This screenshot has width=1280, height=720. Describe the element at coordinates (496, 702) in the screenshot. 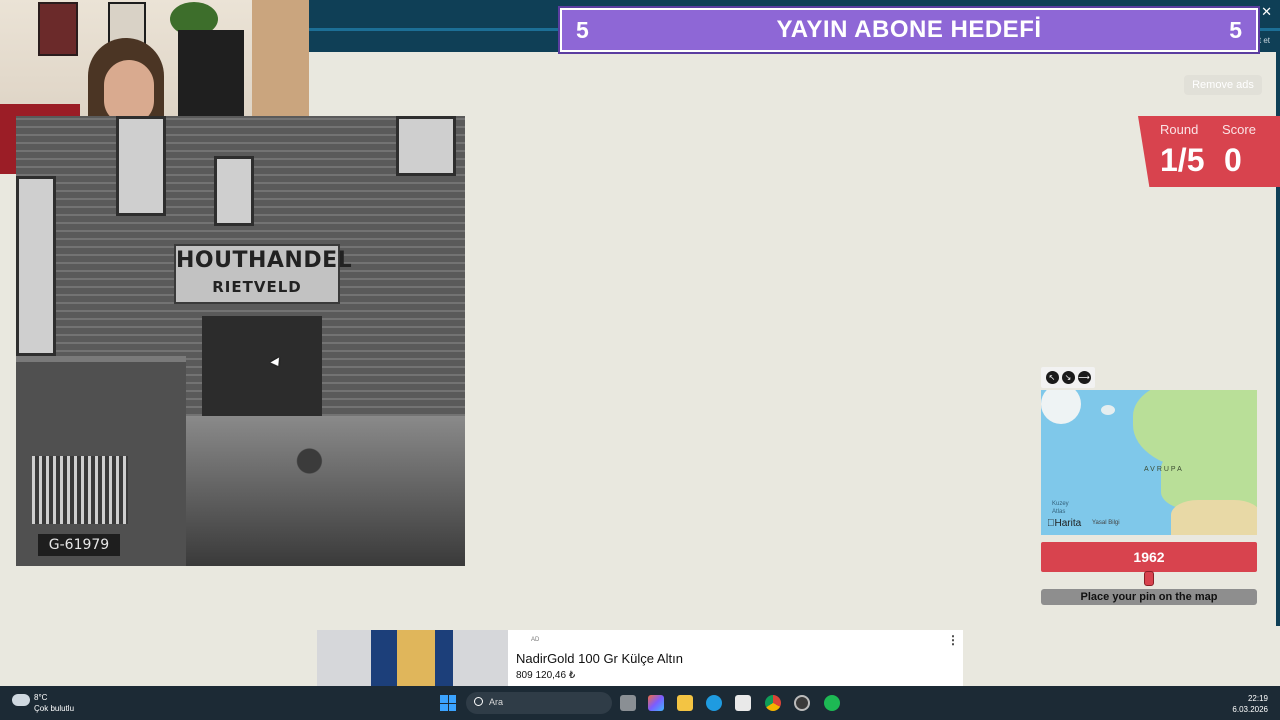

I see `taskbar-search-placeholder: Ara` at that location.